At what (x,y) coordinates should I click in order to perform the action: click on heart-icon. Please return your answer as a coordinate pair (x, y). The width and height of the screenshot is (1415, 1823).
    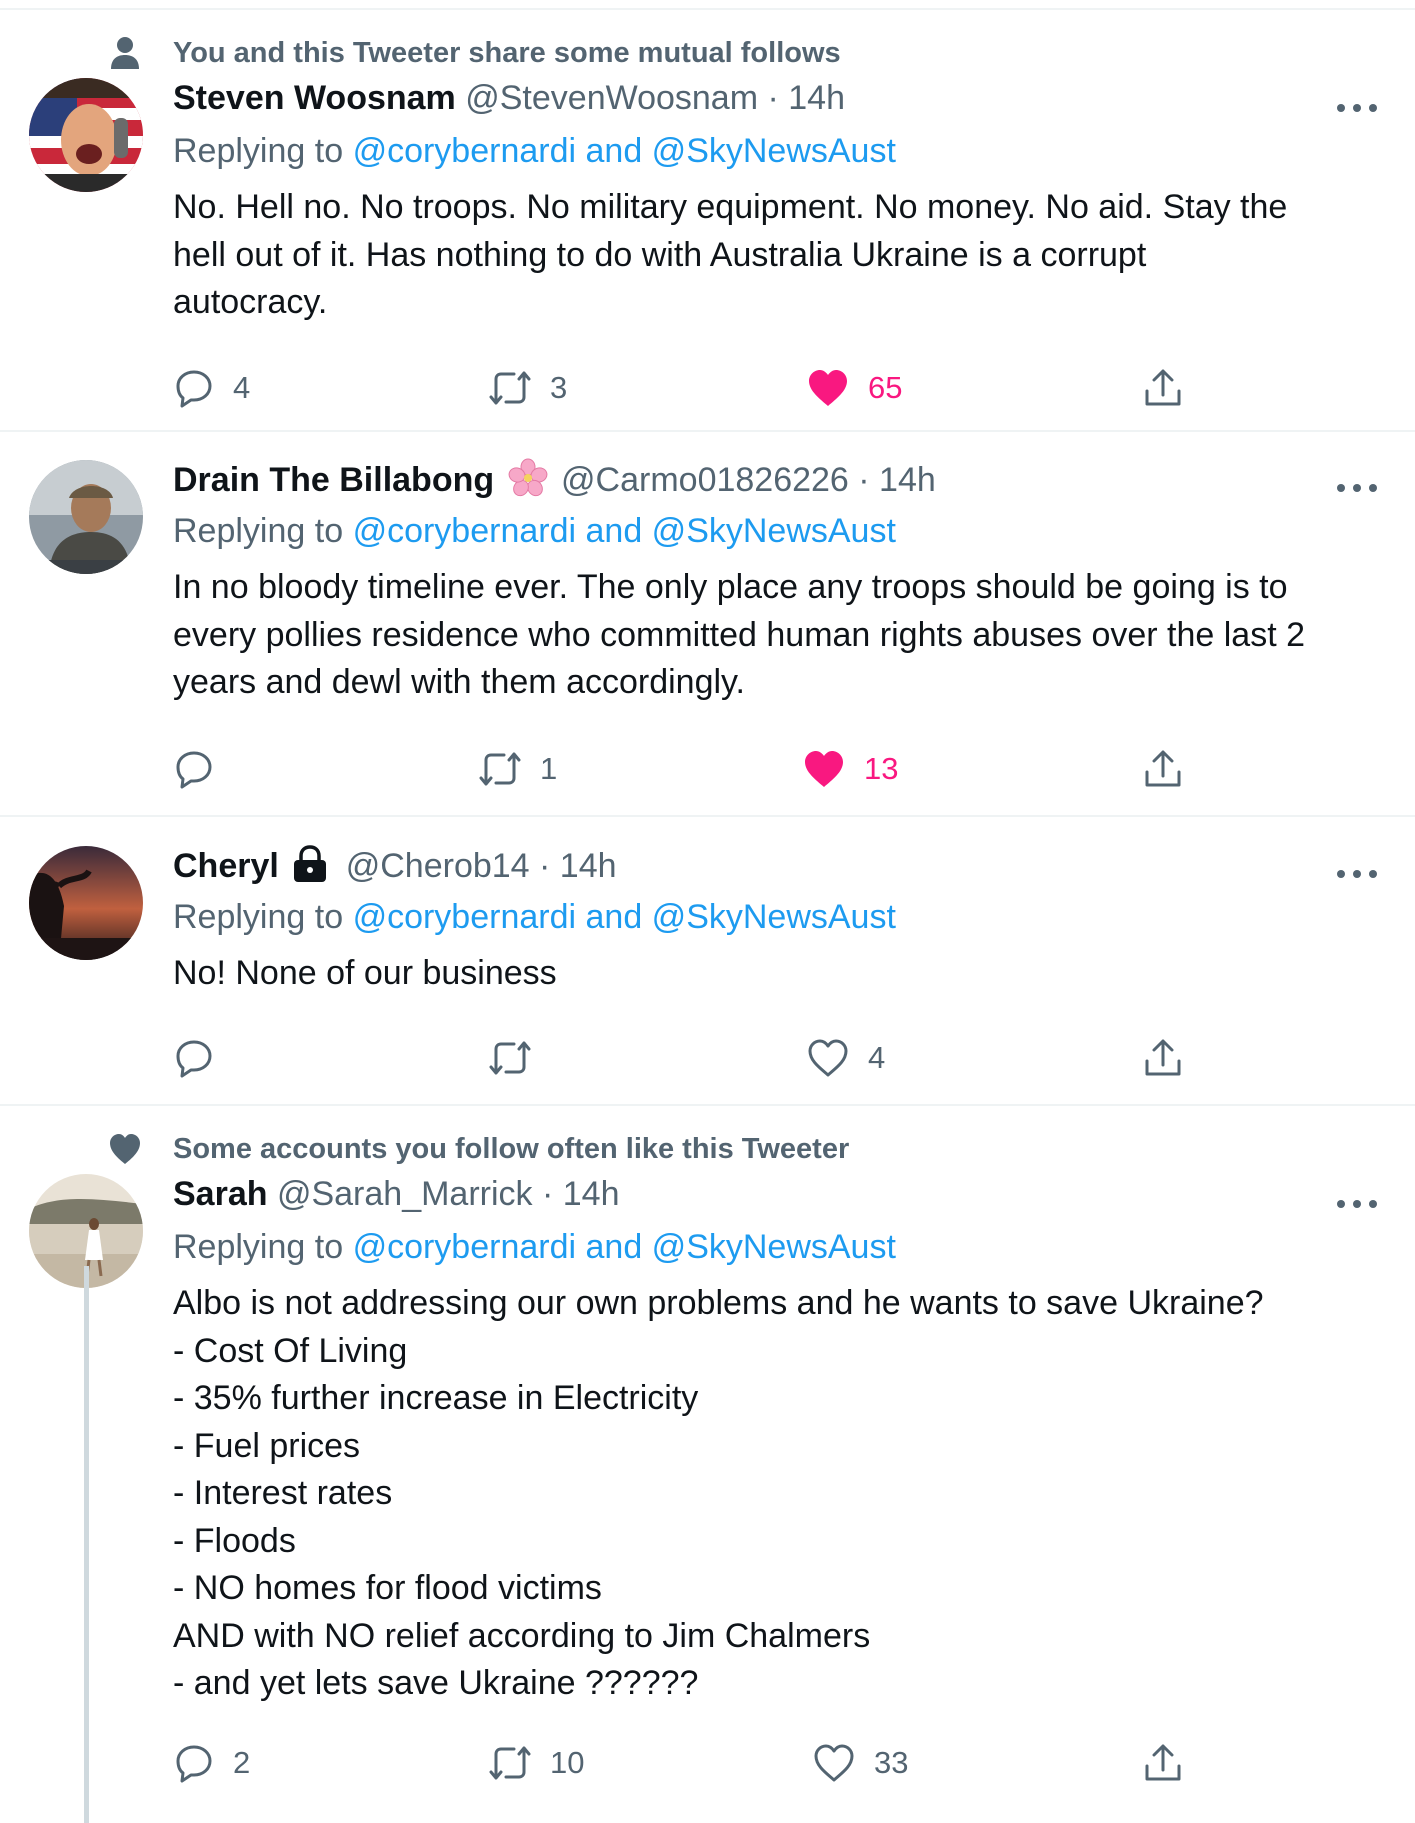
    Looking at the image, I should click on (125, 1149).